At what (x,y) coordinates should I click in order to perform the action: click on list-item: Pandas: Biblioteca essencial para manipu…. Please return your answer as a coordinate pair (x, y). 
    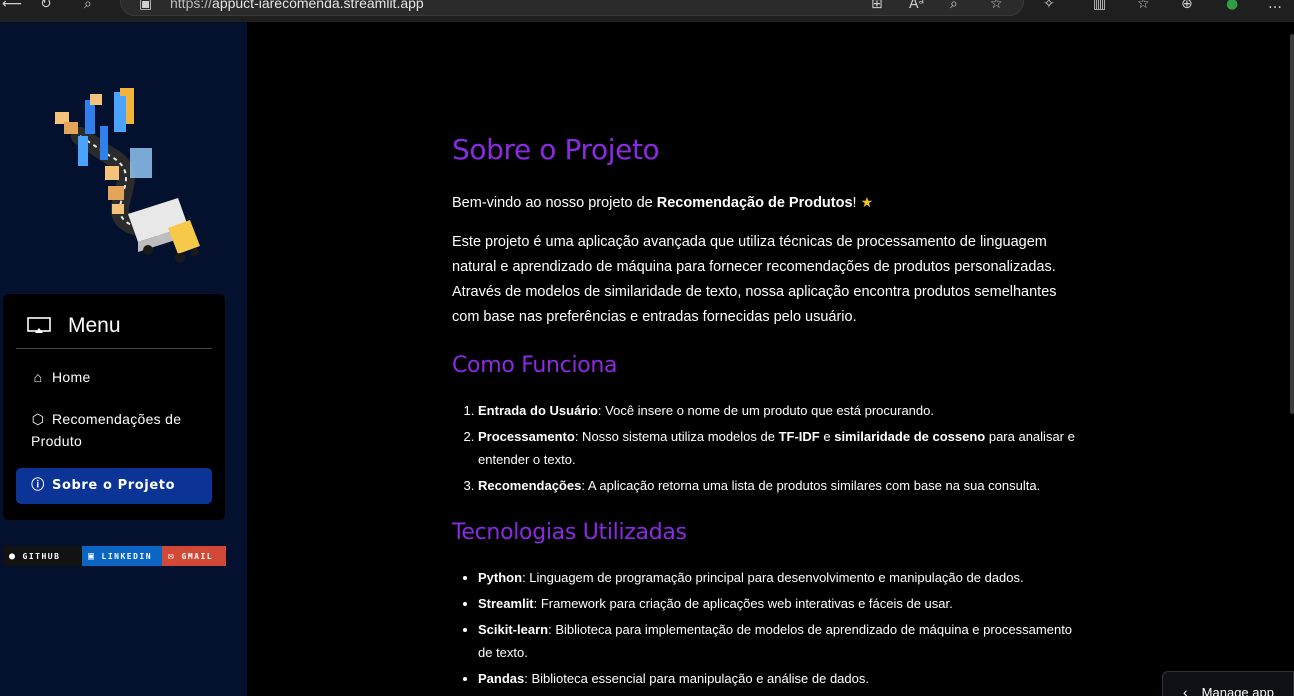
    Looking at the image, I should click on (780, 678).